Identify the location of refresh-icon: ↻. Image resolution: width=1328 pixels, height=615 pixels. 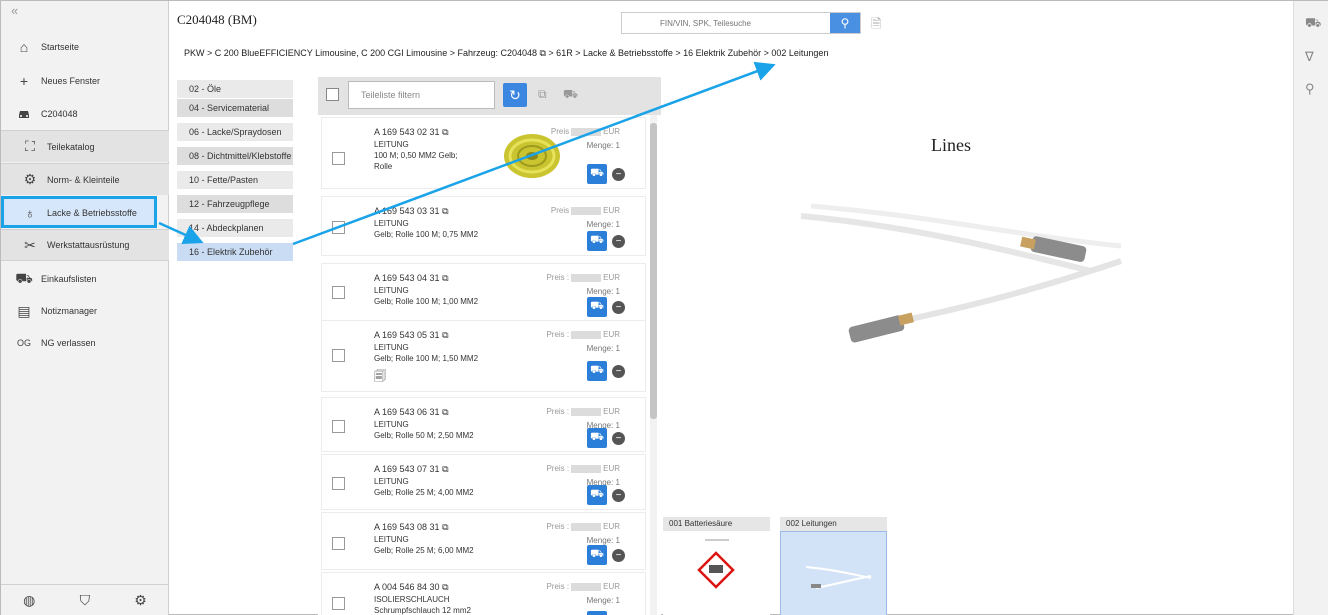
(515, 94).